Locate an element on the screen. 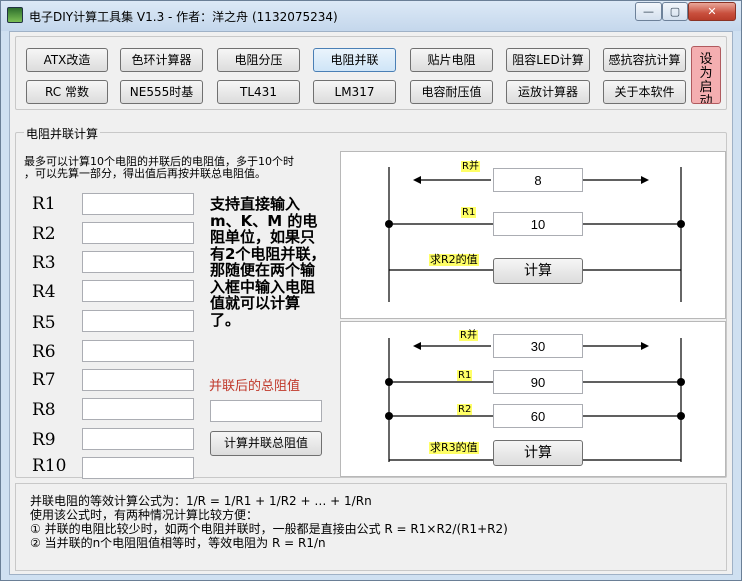 Image resolution: width=742 pixels, height=581 pixels. r8-input is located at coordinates (138, 409).